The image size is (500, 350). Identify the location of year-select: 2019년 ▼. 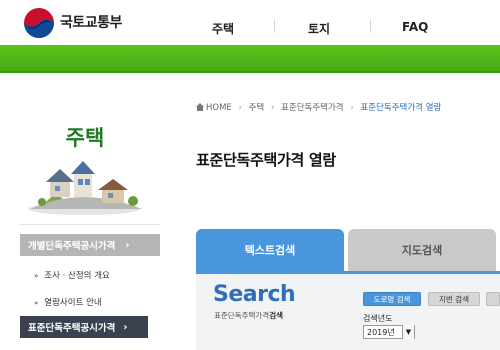
(389, 332).